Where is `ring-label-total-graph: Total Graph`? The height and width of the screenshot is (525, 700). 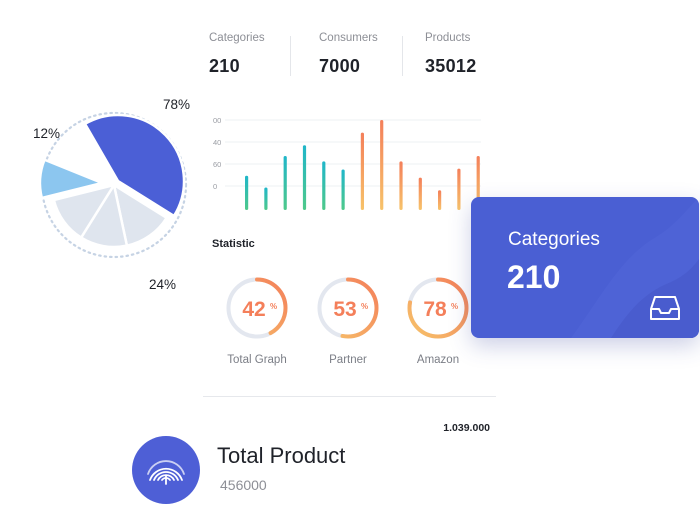 ring-label-total-graph: Total Graph is located at coordinates (257, 360).